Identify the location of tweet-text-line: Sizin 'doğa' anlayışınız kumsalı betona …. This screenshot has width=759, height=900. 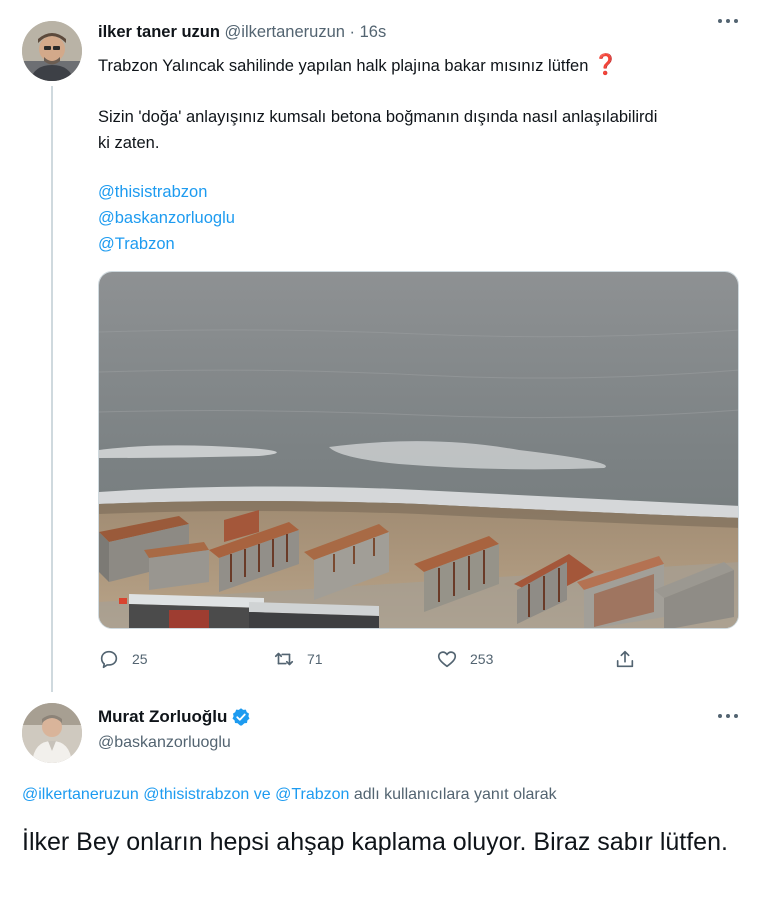
(378, 117).